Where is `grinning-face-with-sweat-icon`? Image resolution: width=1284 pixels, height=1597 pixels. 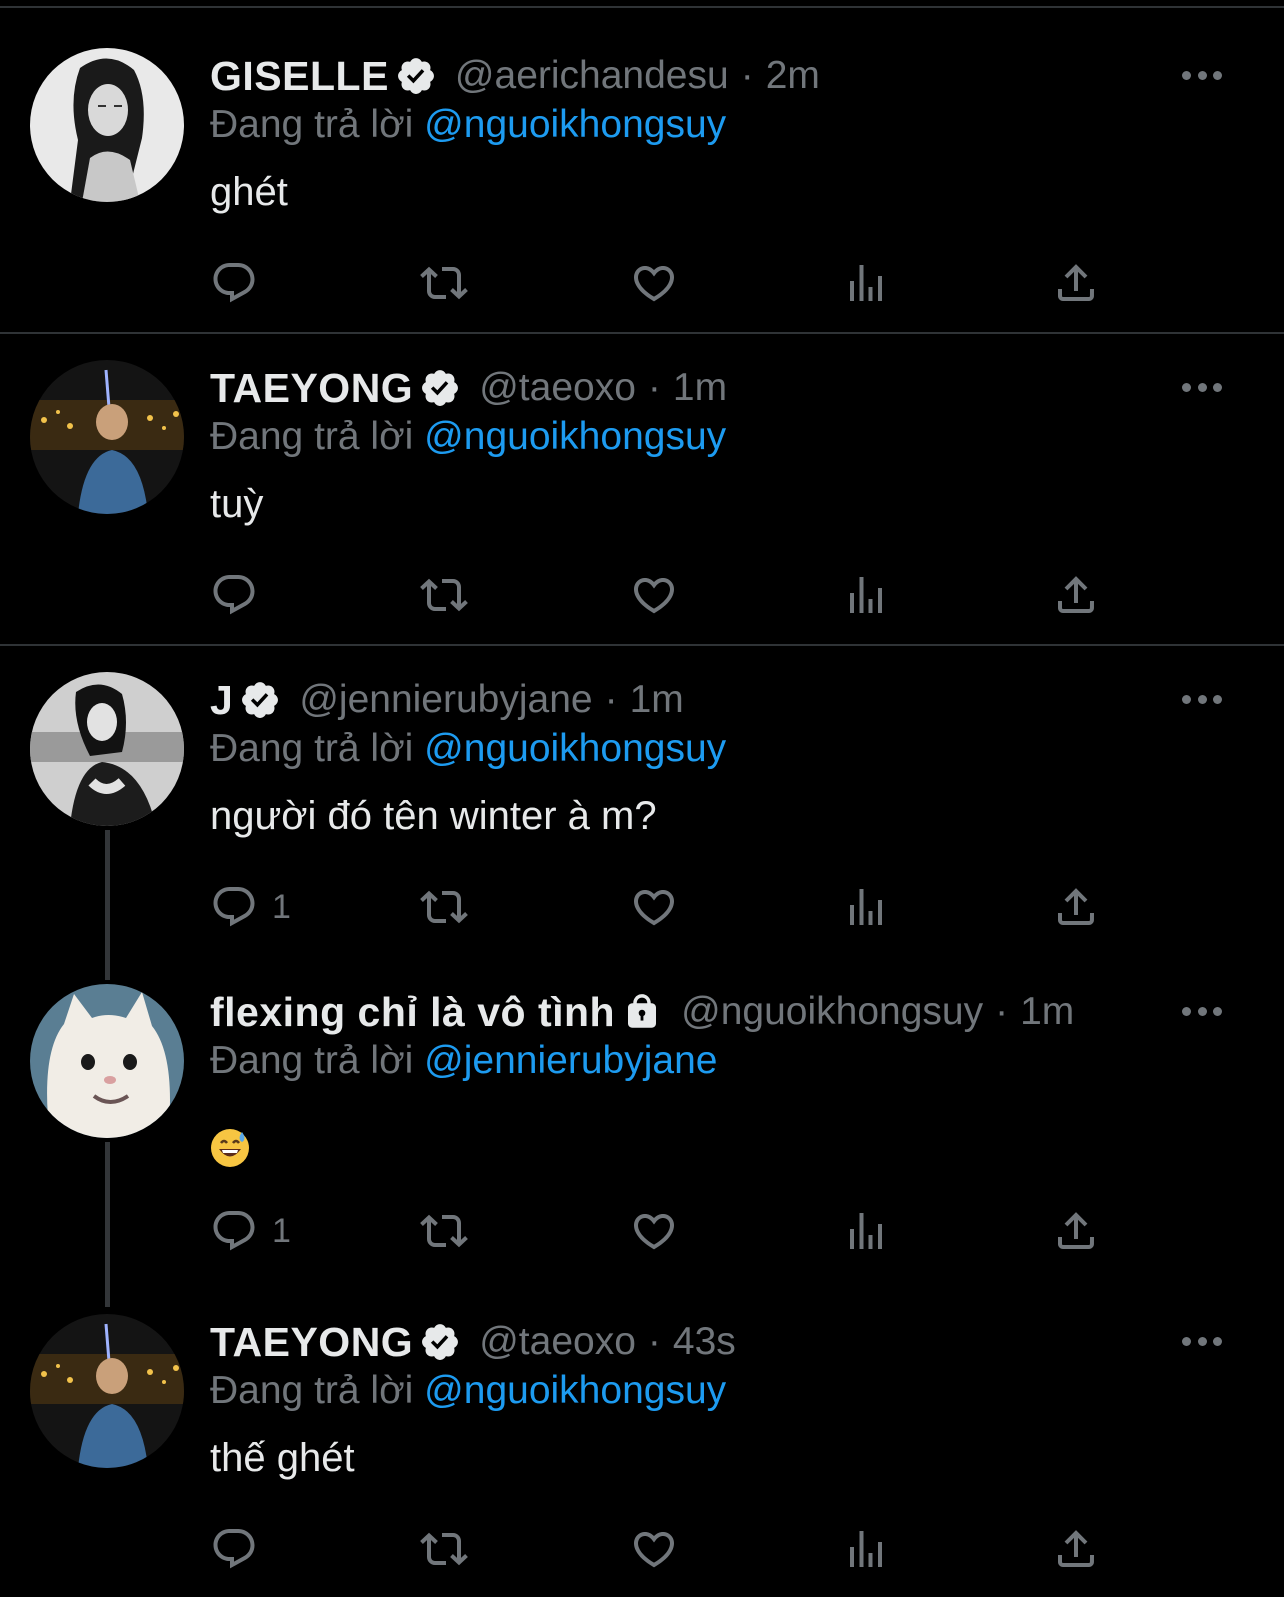
grinning-face-with-sweat-icon is located at coordinates (230, 1148).